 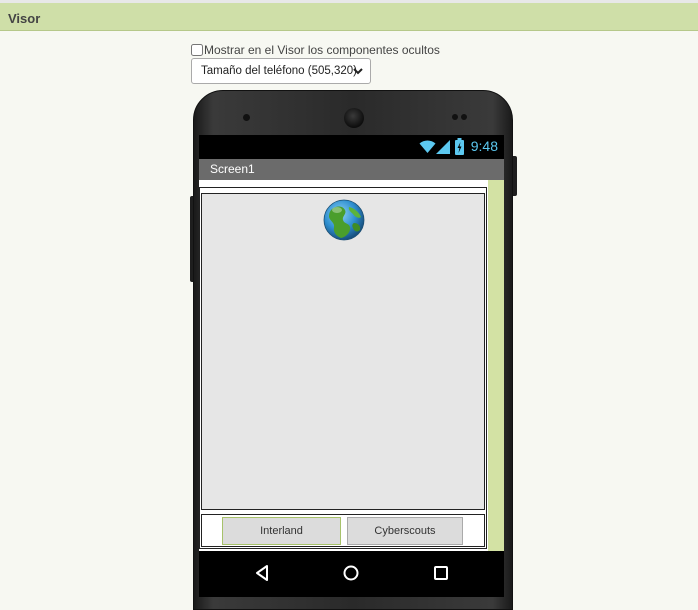 What do you see at coordinates (24, 18) in the screenshot?
I see `viewer-title: Visor` at bounding box center [24, 18].